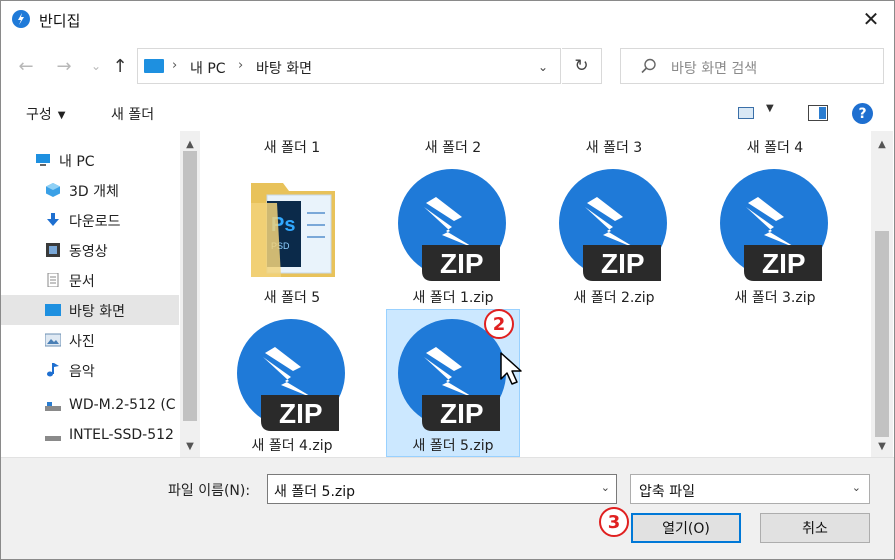 The image size is (895, 560). I want to click on document-icon, so click(53, 280).